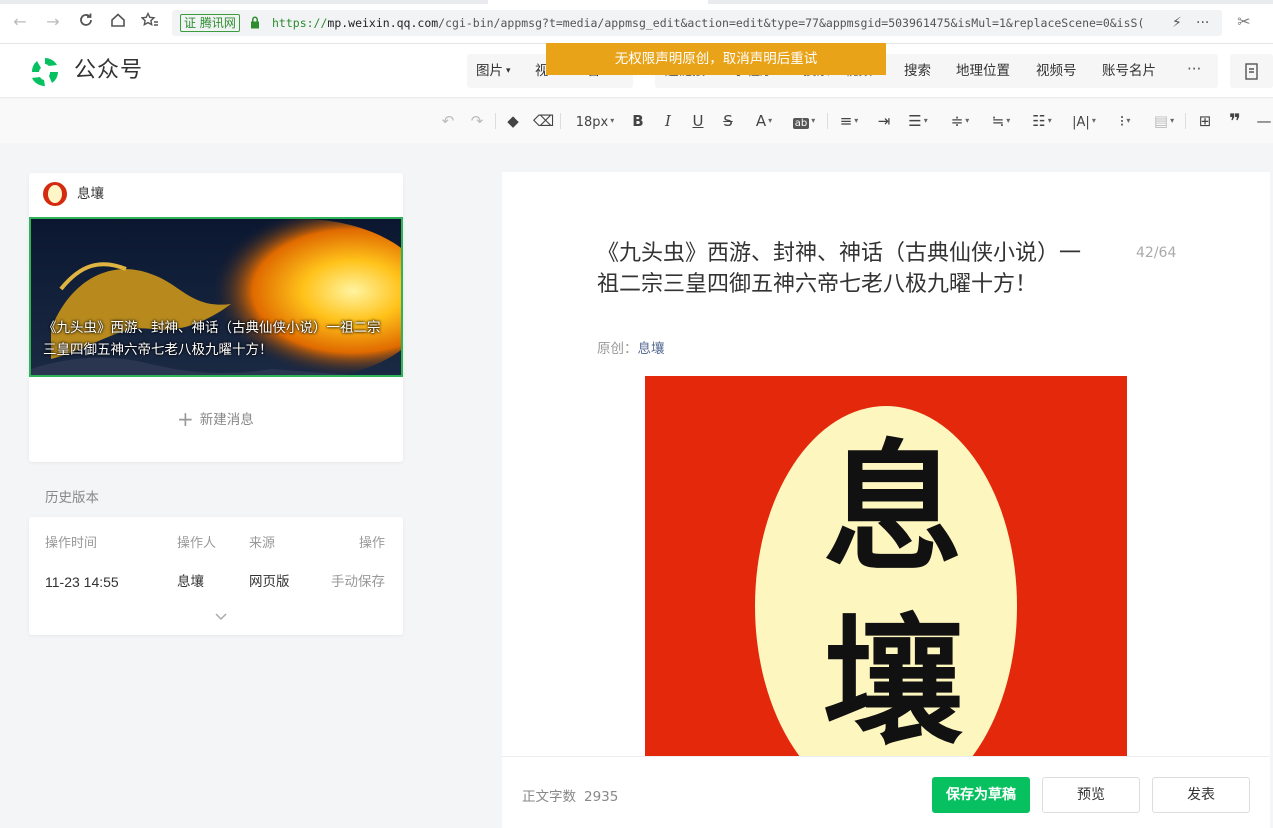 The height and width of the screenshot is (828, 1273). I want to click on word-count: 正文字数 2935, so click(570, 797).